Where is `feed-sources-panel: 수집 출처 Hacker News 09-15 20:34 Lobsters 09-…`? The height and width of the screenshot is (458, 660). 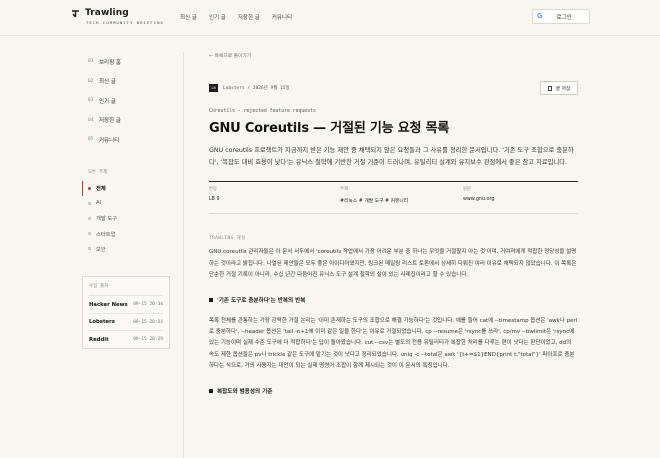 feed-sources-panel: 수집 출처 Hacker News 09-15 20:34 Lobsters 09-… is located at coordinates (126, 312).